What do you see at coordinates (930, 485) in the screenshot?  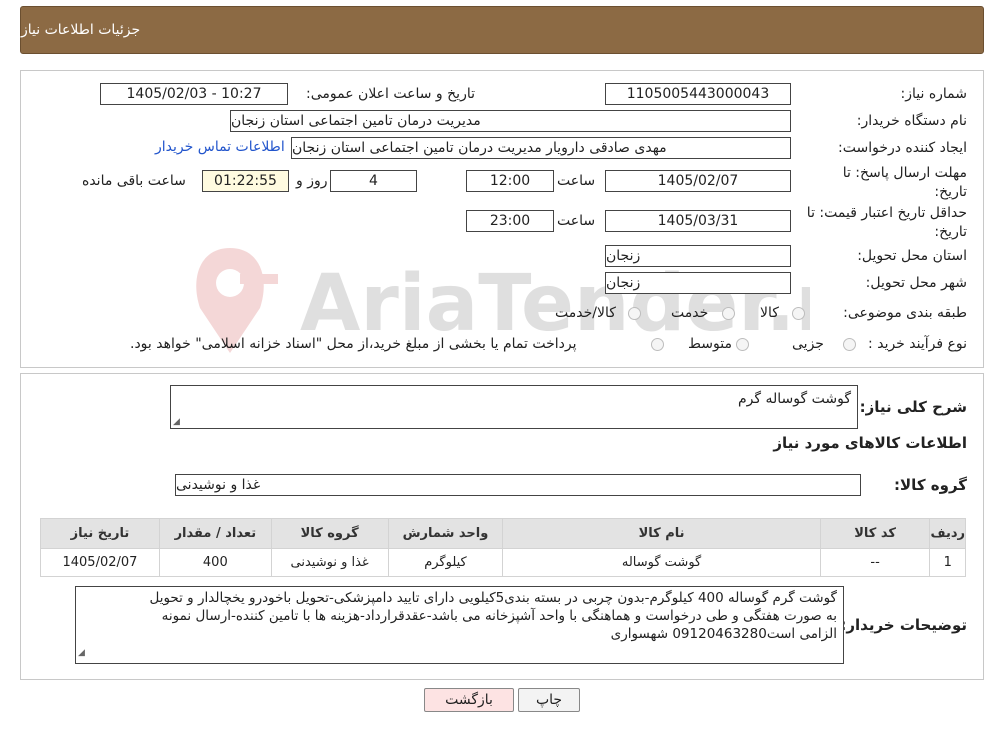 I see `goods-group-label: گروه کالا:` at bounding box center [930, 485].